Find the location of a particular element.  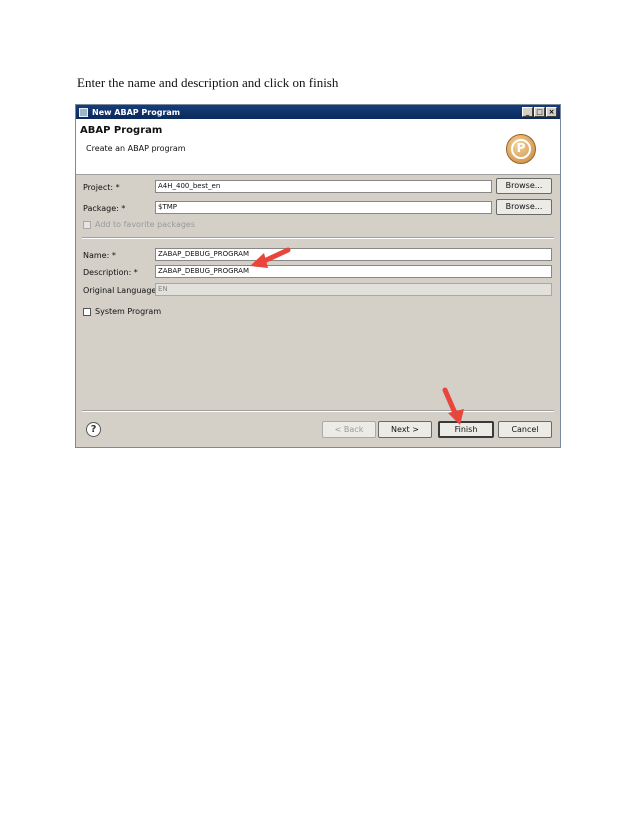

program-p-icon: P is located at coordinates (521, 149).